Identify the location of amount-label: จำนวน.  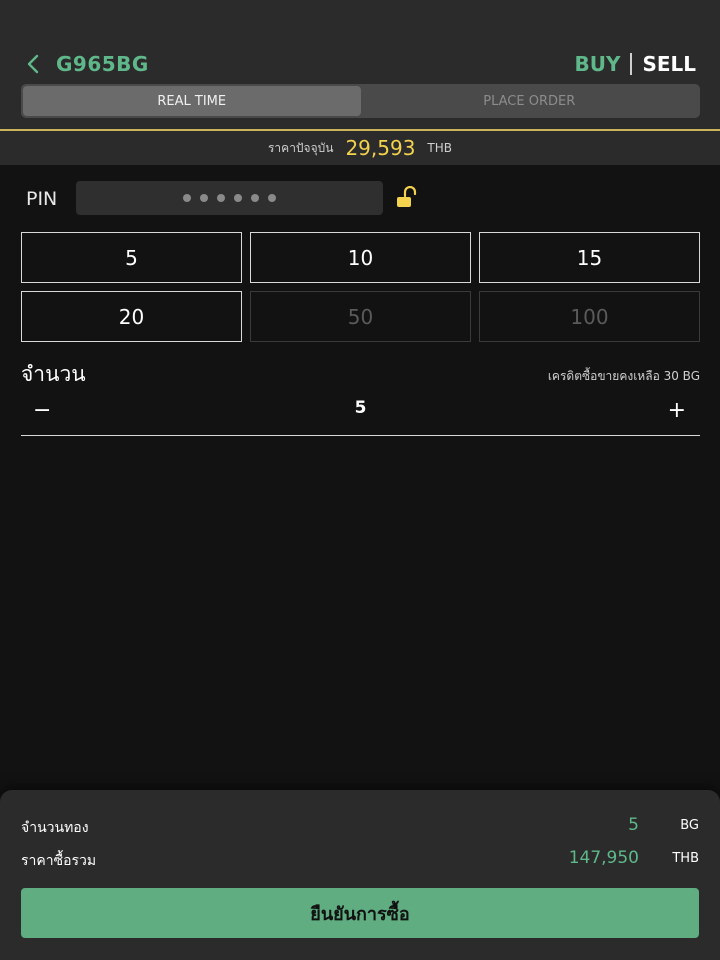
(53, 374).